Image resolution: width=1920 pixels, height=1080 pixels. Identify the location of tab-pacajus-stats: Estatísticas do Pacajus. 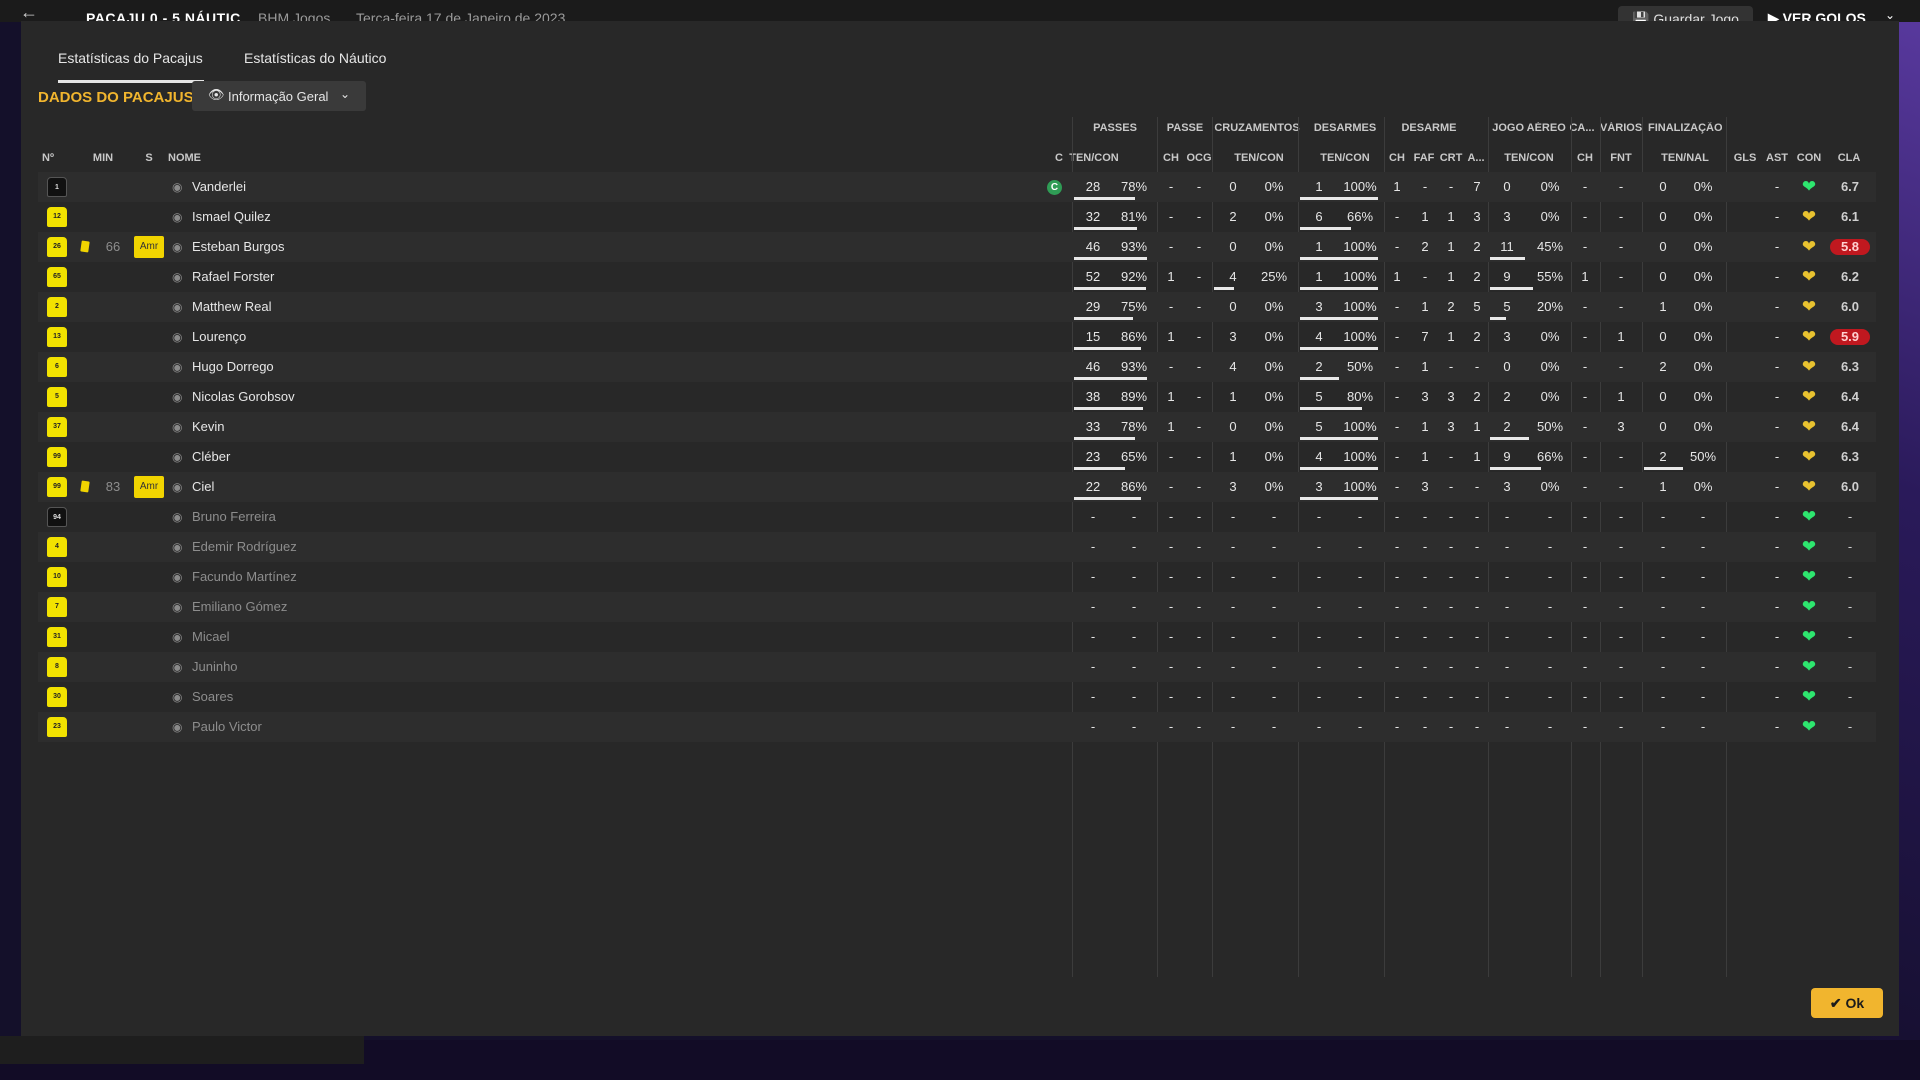
(131, 66).